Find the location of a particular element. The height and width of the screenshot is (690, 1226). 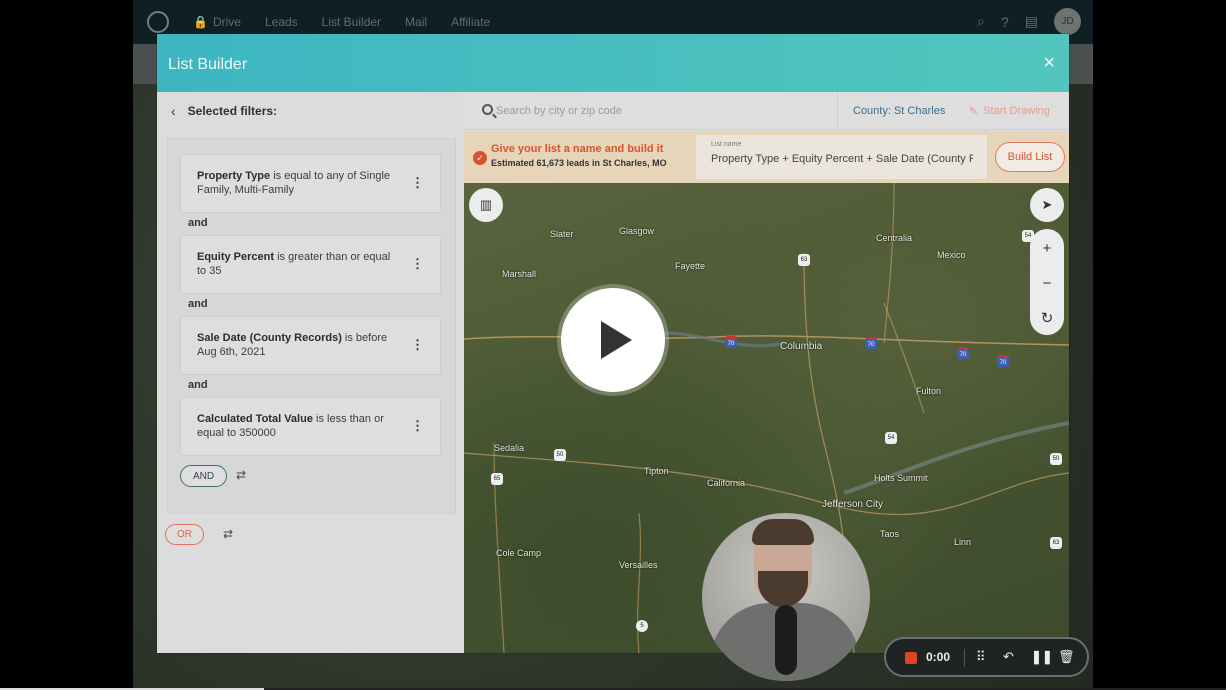

recorder-controls: 0:00 ⠿ ↶ ❚❚ 🗑 is located at coordinates (986, 657).